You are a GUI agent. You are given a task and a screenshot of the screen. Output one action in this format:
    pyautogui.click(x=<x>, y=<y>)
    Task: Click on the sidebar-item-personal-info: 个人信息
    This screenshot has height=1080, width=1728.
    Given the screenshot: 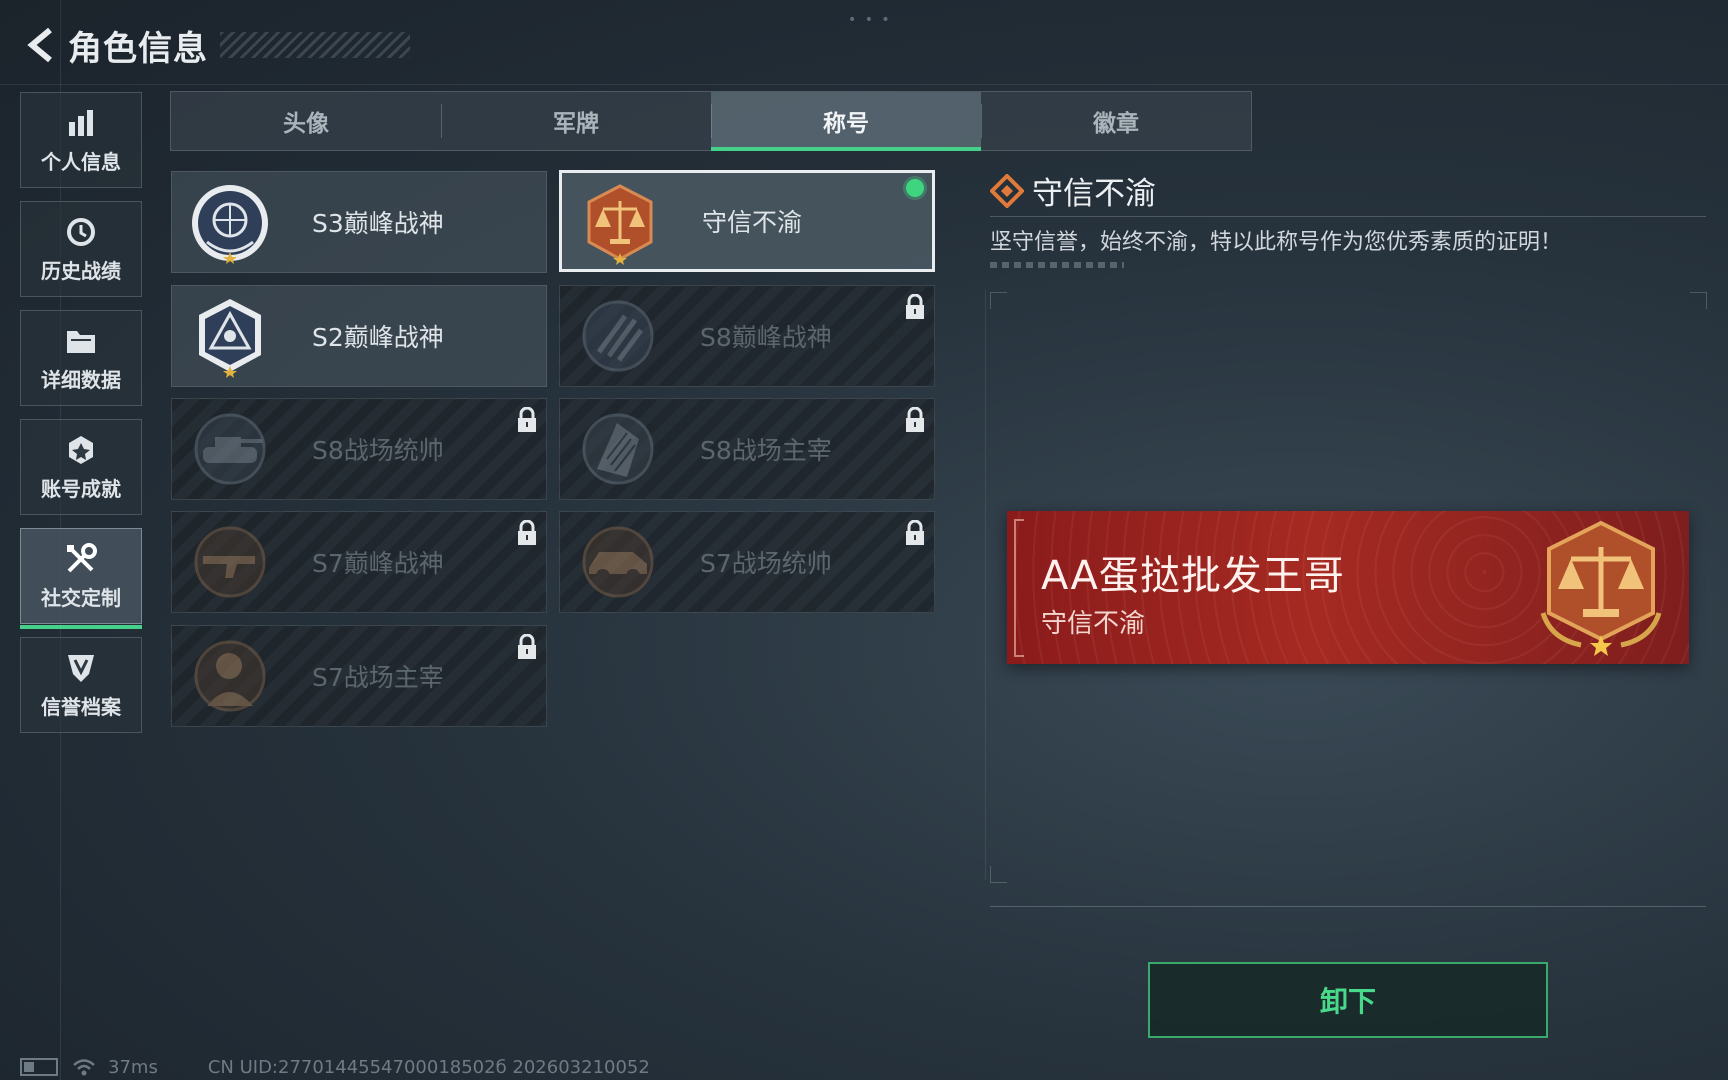 What is the action you would take?
    pyautogui.click(x=81, y=140)
    